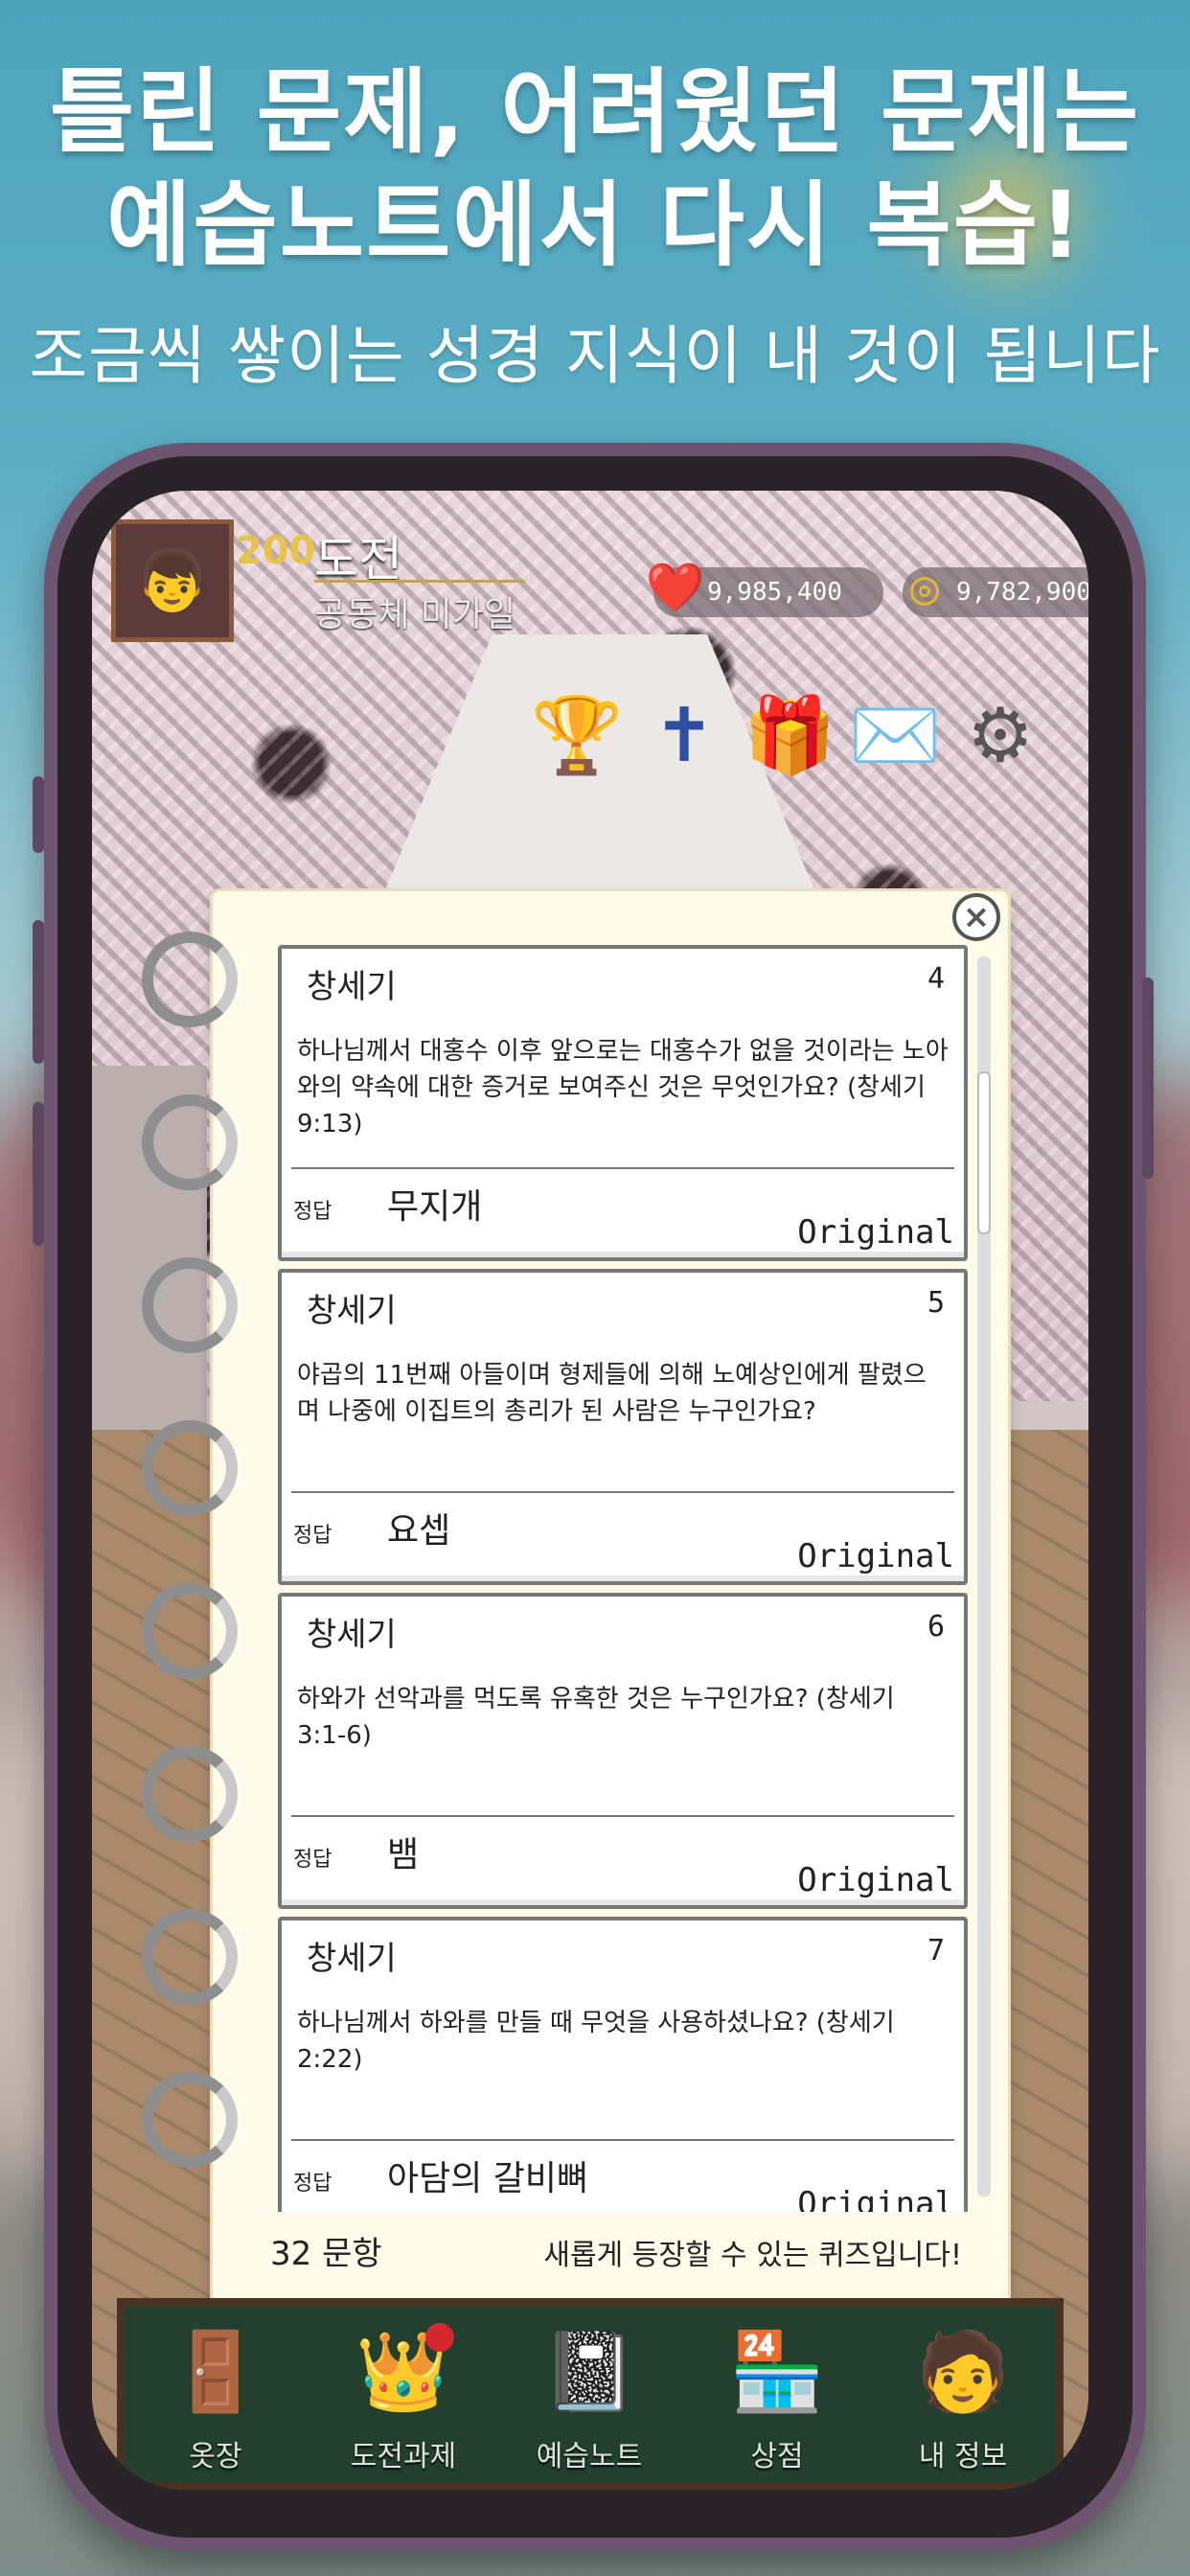 The height and width of the screenshot is (2576, 1190). What do you see at coordinates (326, 2254) in the screenshot?
I see `question-count: 32 문항` at bounding box center [326, 2254].